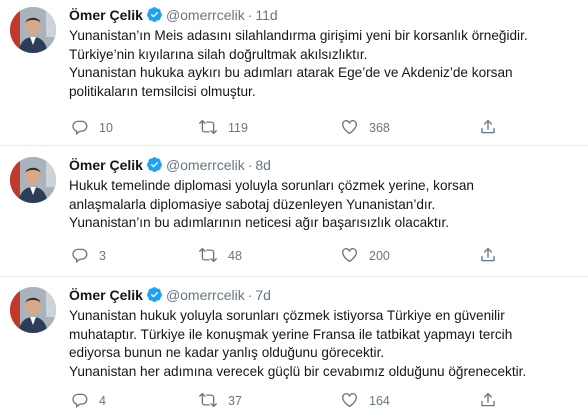 The width and height of the screenshot is (588, 419). I want to click on tweet-text-line: politikaların temsilcisi olmuştur., so click(162, 91).